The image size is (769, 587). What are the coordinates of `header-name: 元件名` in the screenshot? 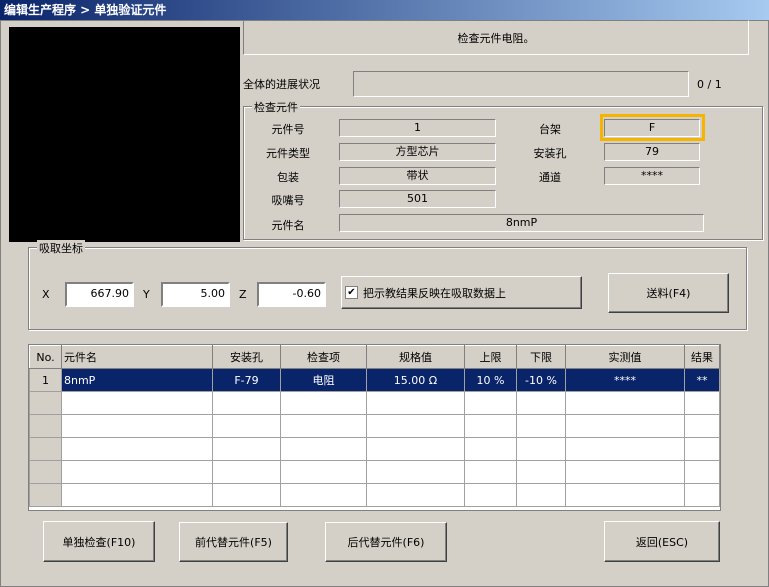 It's located at (137, 357).